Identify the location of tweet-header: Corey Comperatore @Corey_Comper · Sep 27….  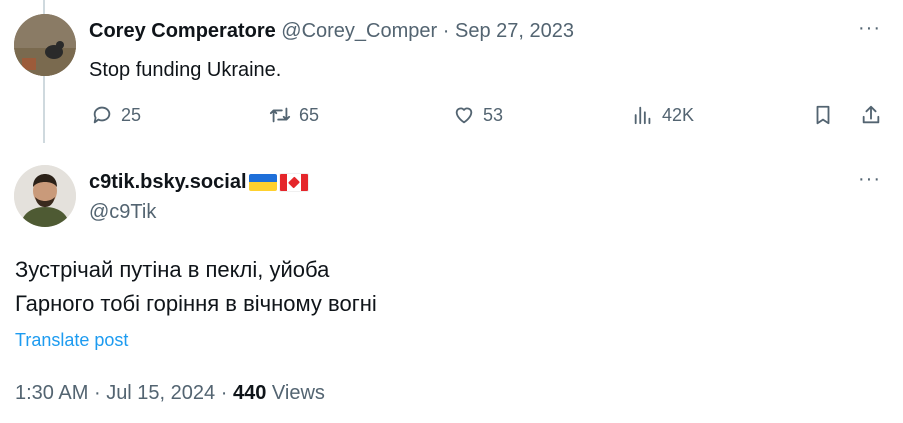
(331, 31).